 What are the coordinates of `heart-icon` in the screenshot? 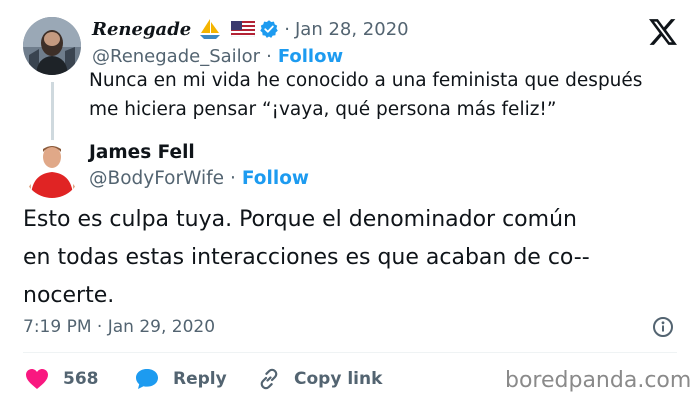 It's located at (37, 379).